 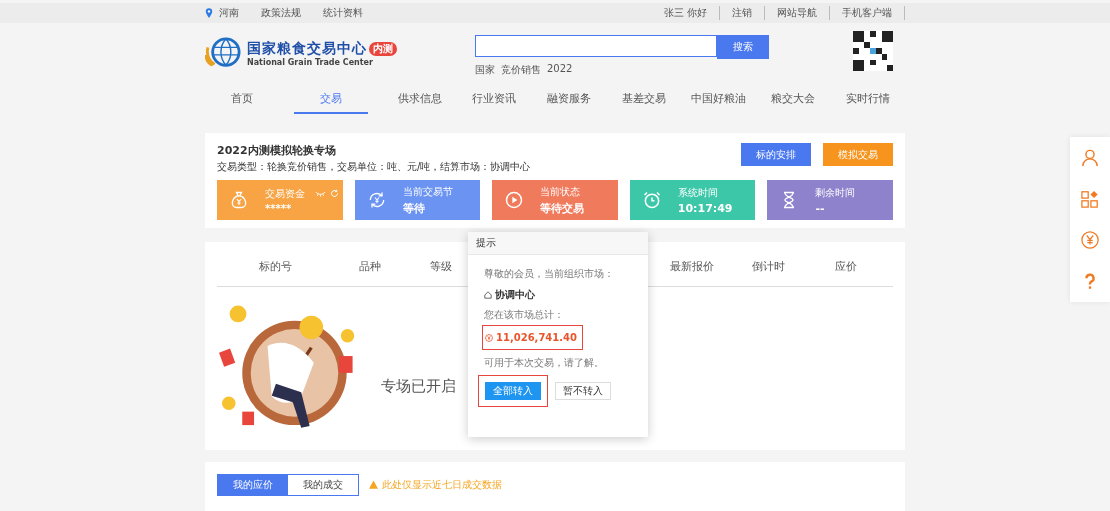 What do you see at coordinates (797, 13) in the screenshot?
I see `top-link: 网站导航` at bounding box center [797, 13].